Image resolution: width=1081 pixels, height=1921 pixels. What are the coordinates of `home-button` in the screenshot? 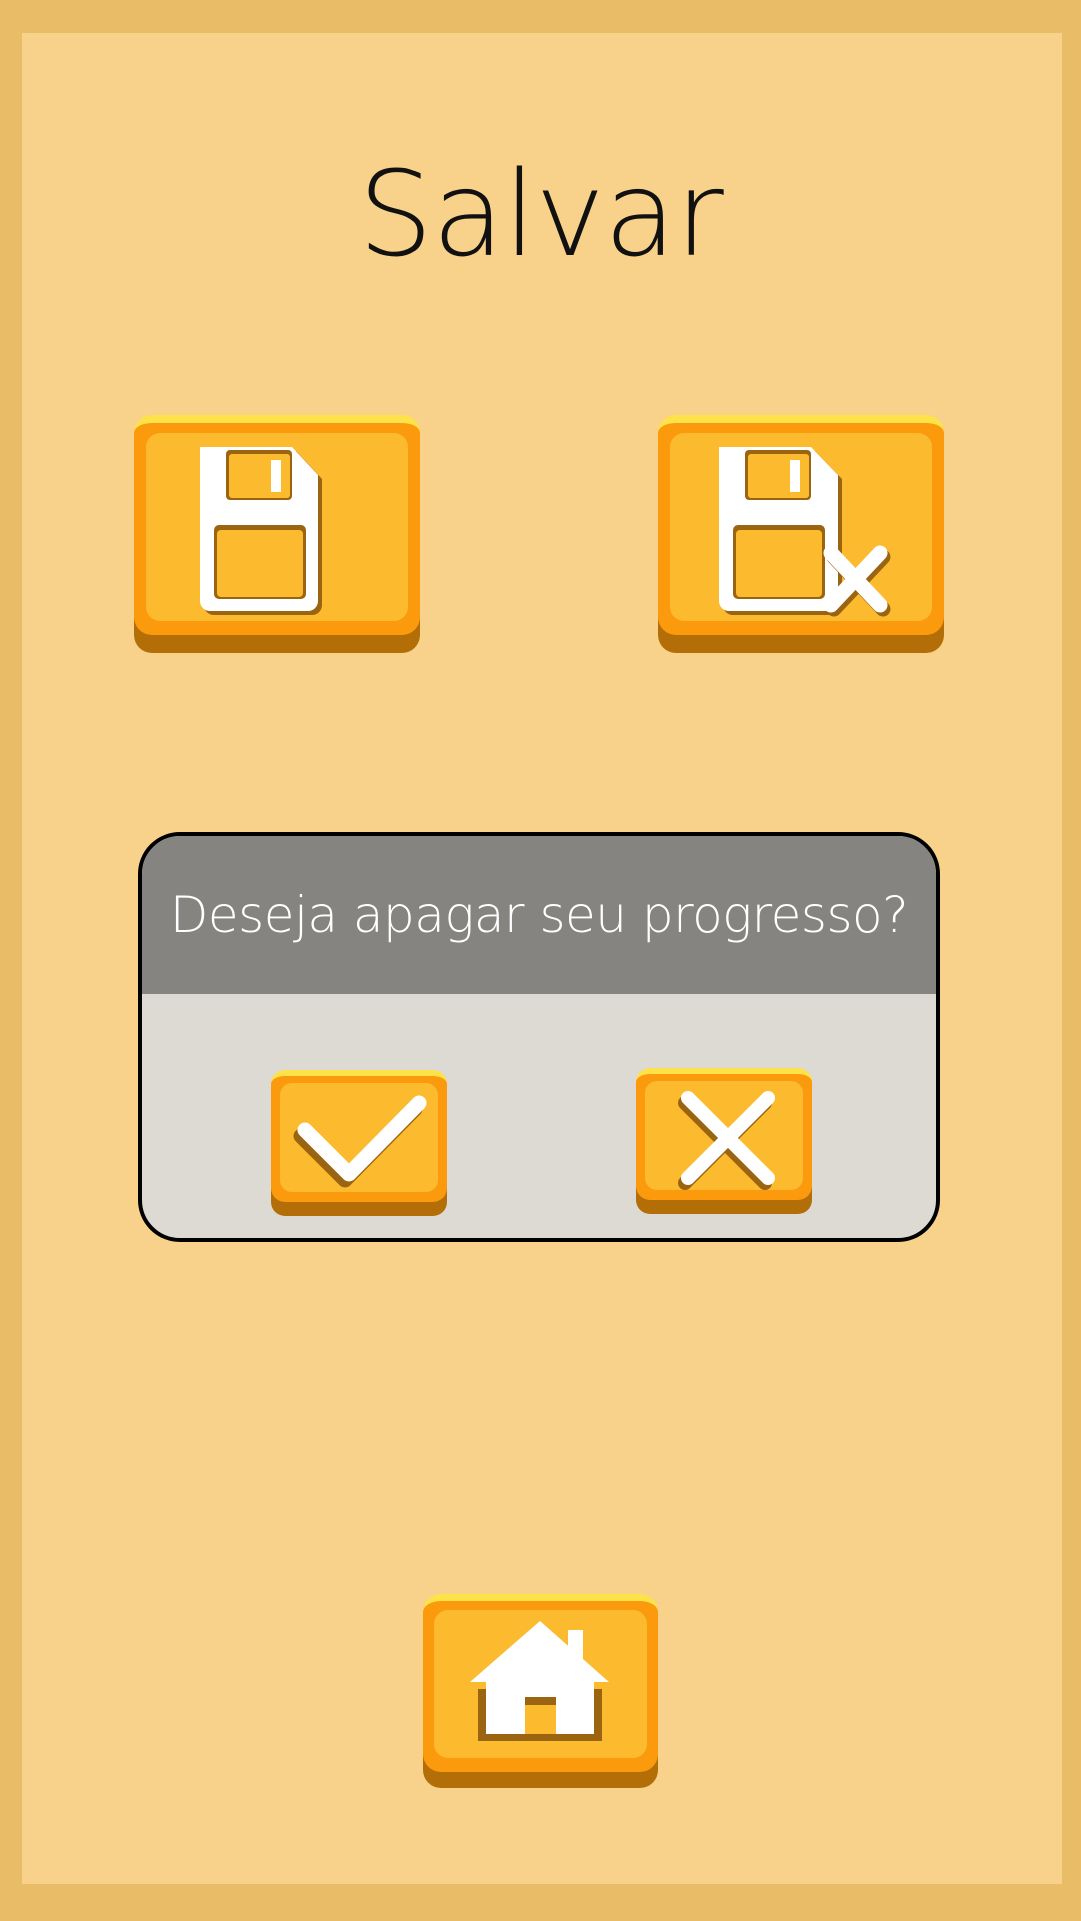 It's located at (540, 1691).